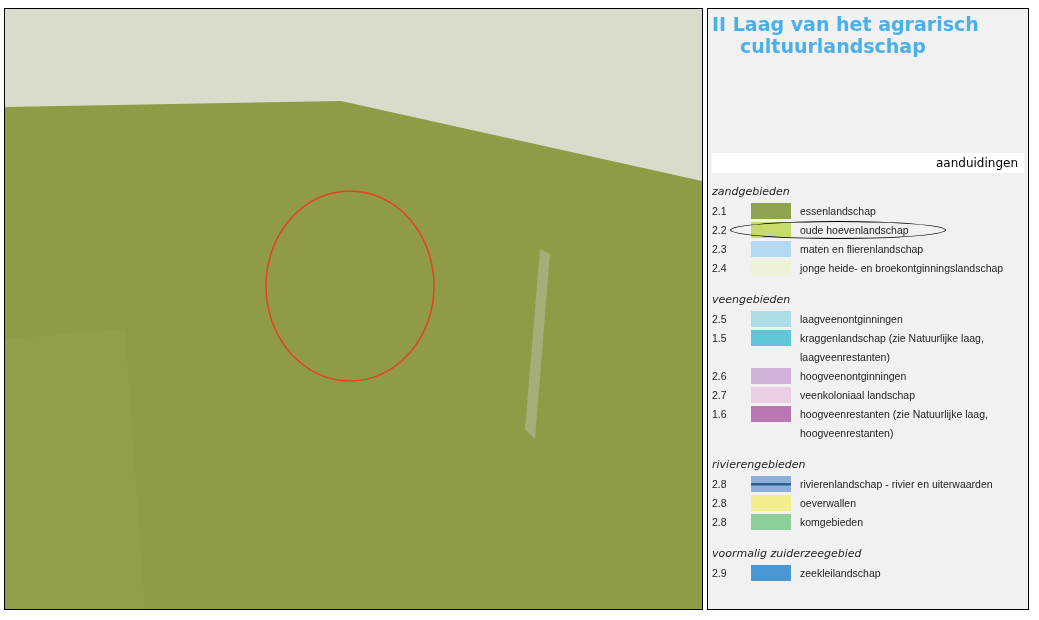 The width and height of the screenshot is (1039, 620). I want to click on legend-code: 2.6, so click(720, 376).